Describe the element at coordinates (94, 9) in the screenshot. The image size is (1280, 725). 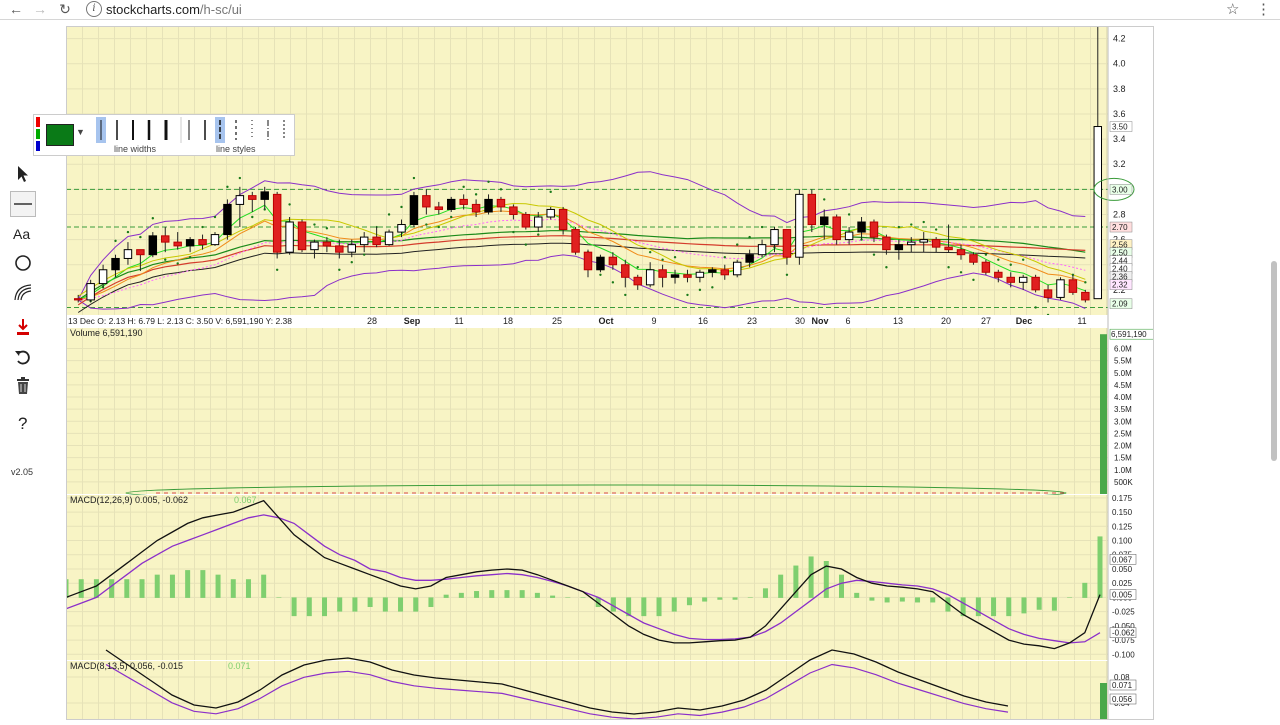
I see `site-info-icon: i` at that location.